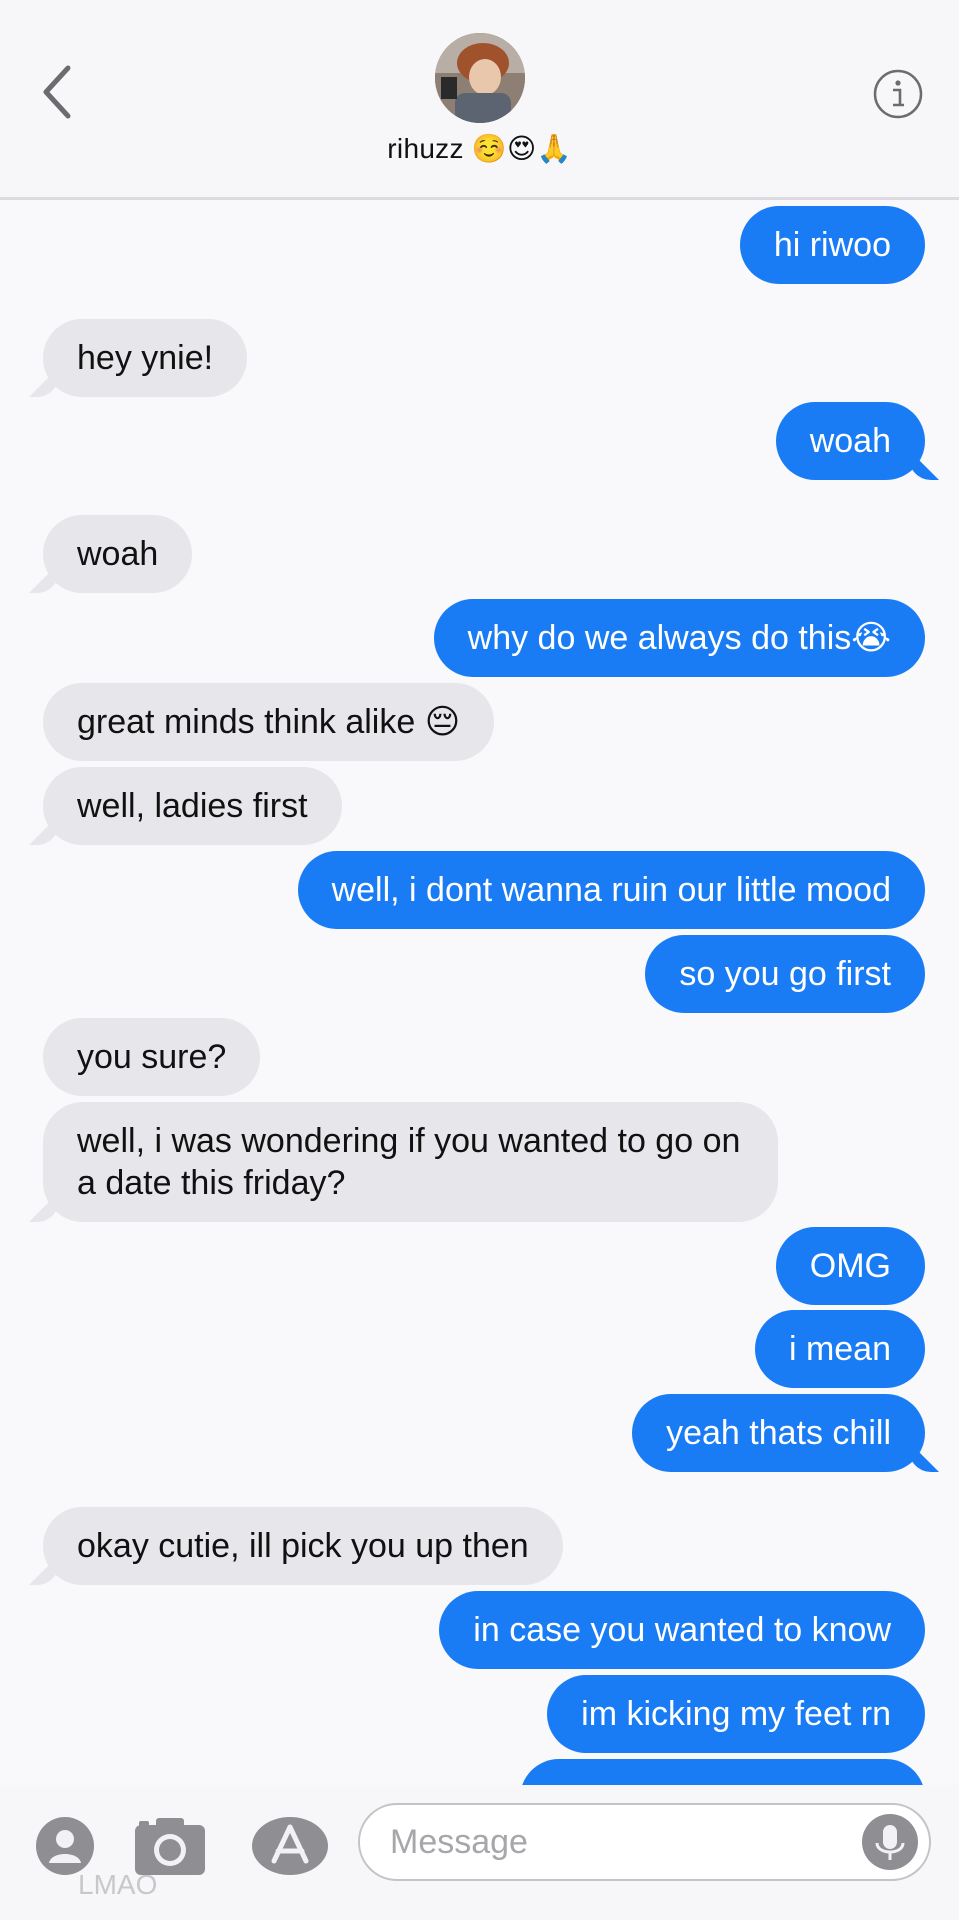 The image size is (959, 1920). I want to click on message-input, so click(610, 1842).